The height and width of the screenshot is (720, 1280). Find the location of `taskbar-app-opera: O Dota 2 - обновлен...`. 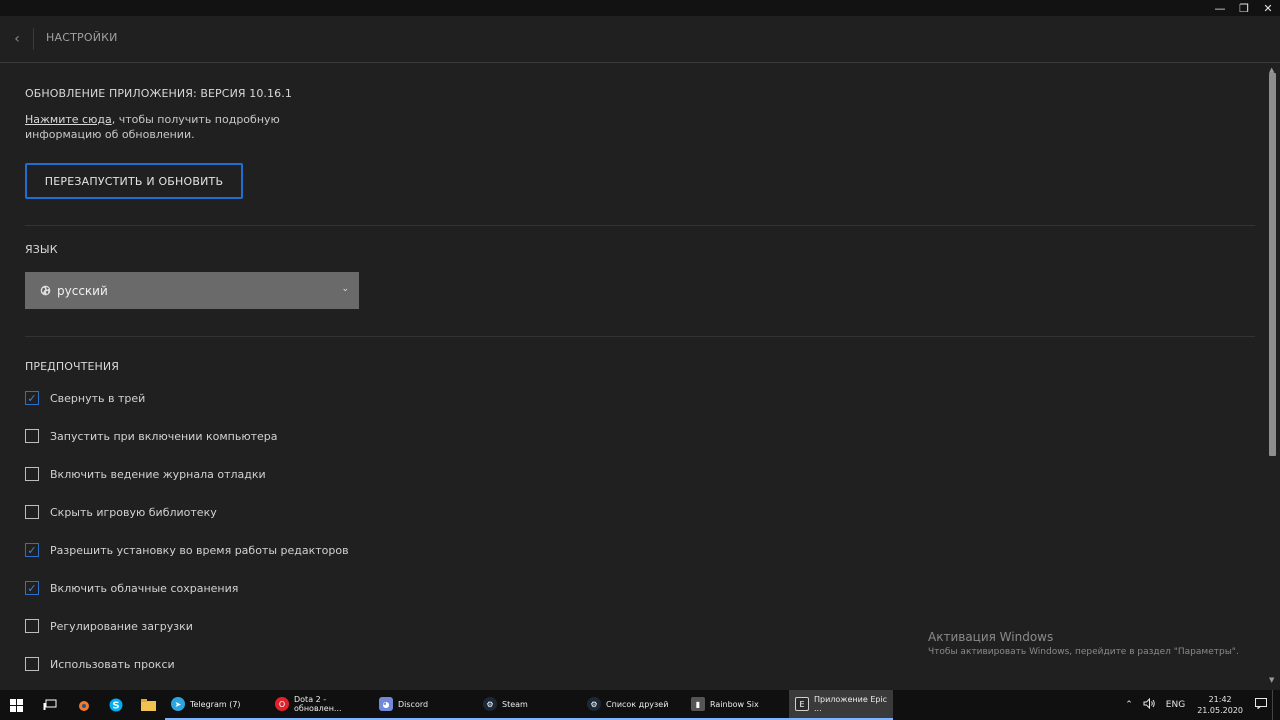

taskbar-app-opera: O Dota 2 - обновлен... is located at coordinates (321, 705).